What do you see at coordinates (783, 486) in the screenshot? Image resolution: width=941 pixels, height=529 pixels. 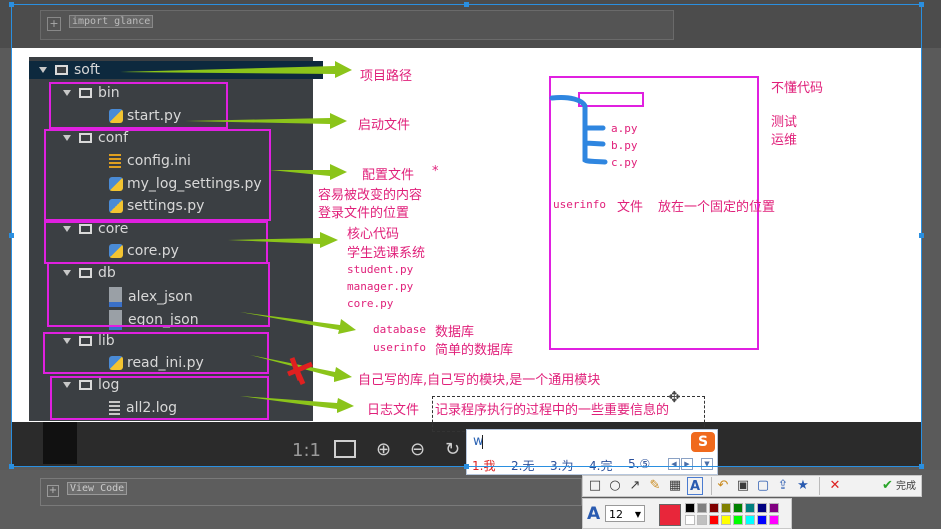 I see `share-icon: ⇪` at bounding box center [783, 486].